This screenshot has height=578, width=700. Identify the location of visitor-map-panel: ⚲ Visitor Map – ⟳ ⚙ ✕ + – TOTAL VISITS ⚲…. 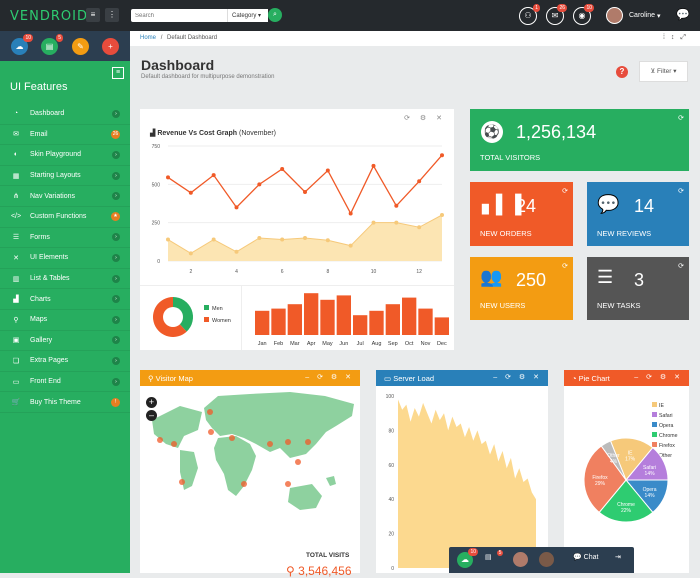
(250, 474).